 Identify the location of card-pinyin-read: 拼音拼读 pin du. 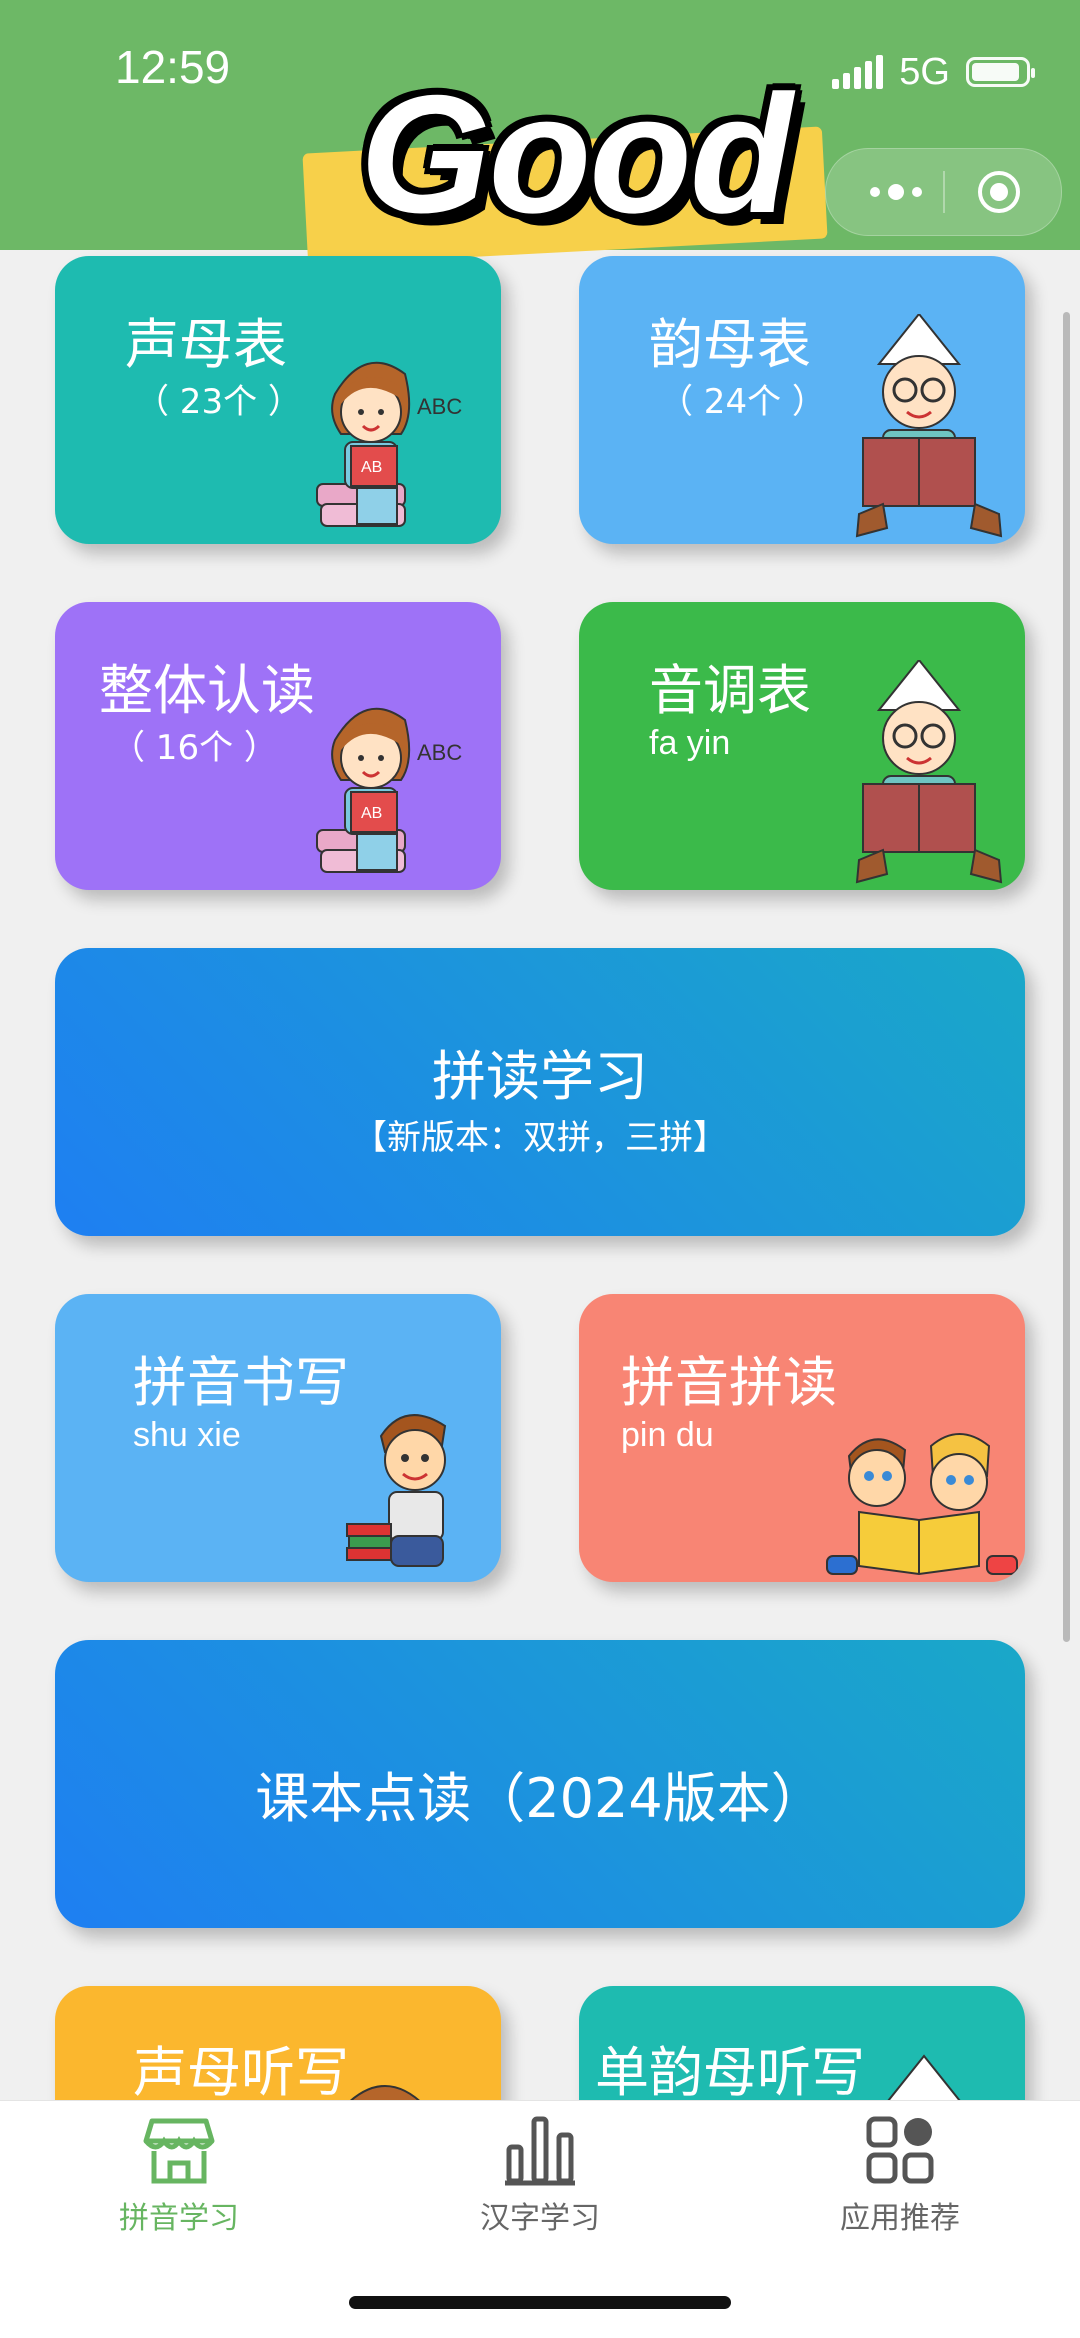
(802, 1438).